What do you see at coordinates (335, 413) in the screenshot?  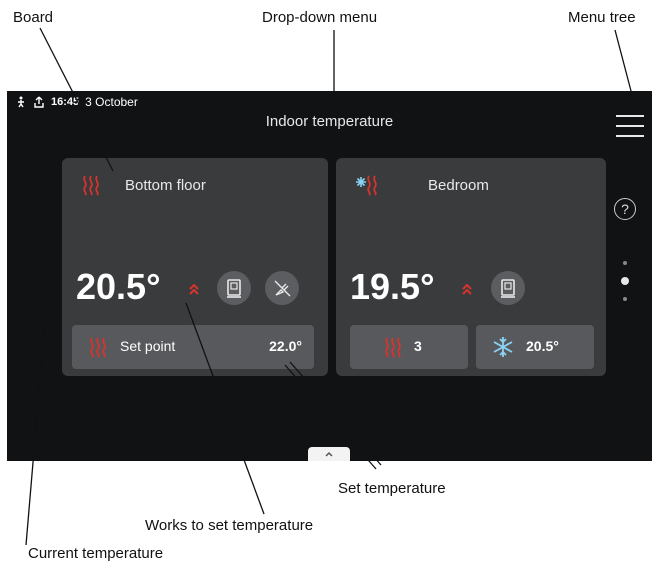 I see `leader-set-temperature-b` at bounding box center [335, 413].